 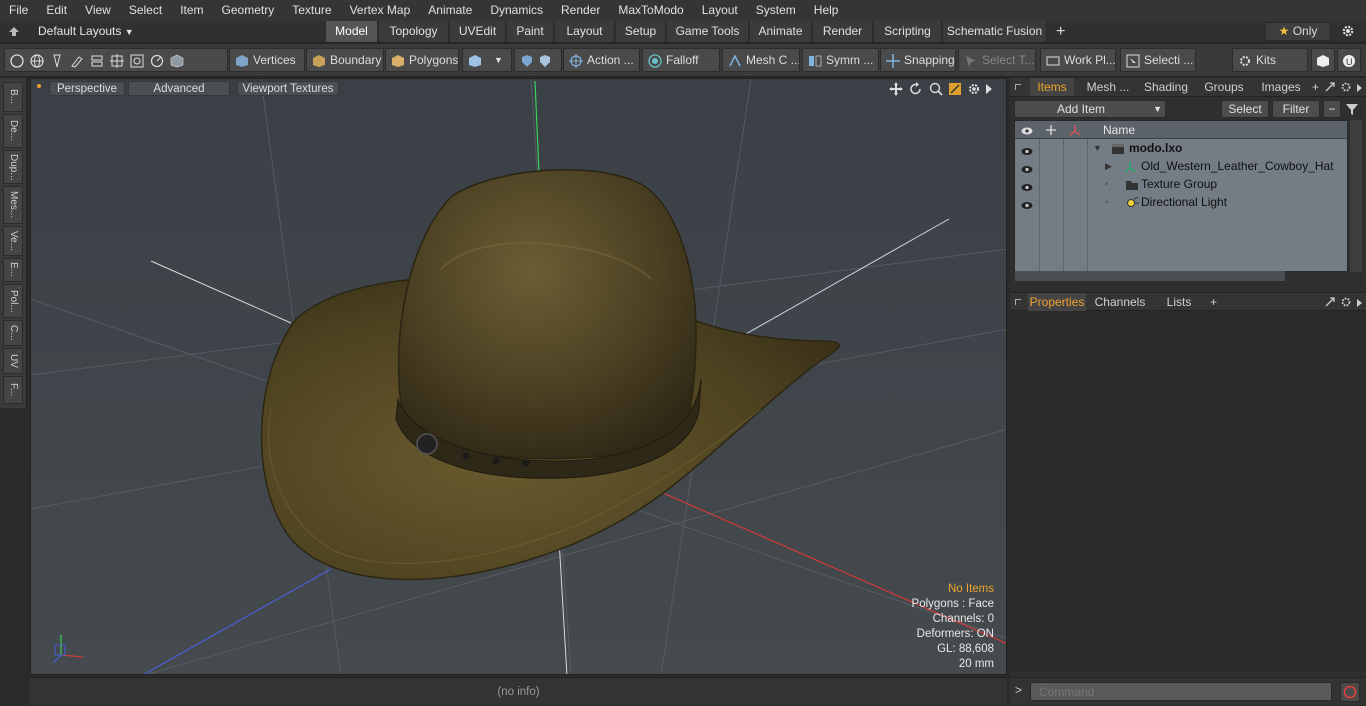 What do you see at coordinates (720, 10) in the screenshot?
I see `menu-layout: Layout` at bounding box center [720, 10].